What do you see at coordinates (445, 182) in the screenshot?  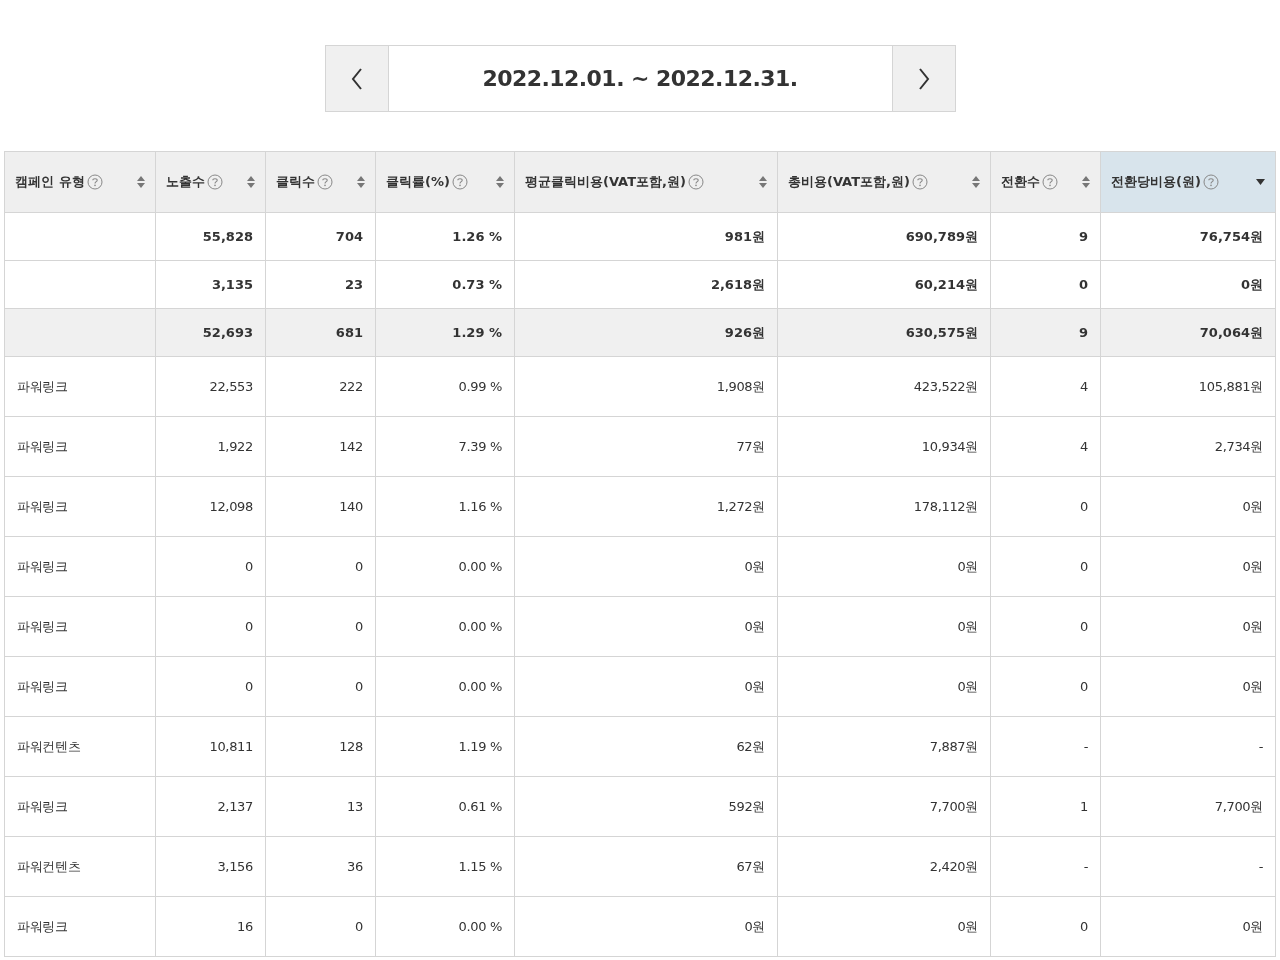 I see `column-header: 클릭률(%)` at bounding box center [445, 182].